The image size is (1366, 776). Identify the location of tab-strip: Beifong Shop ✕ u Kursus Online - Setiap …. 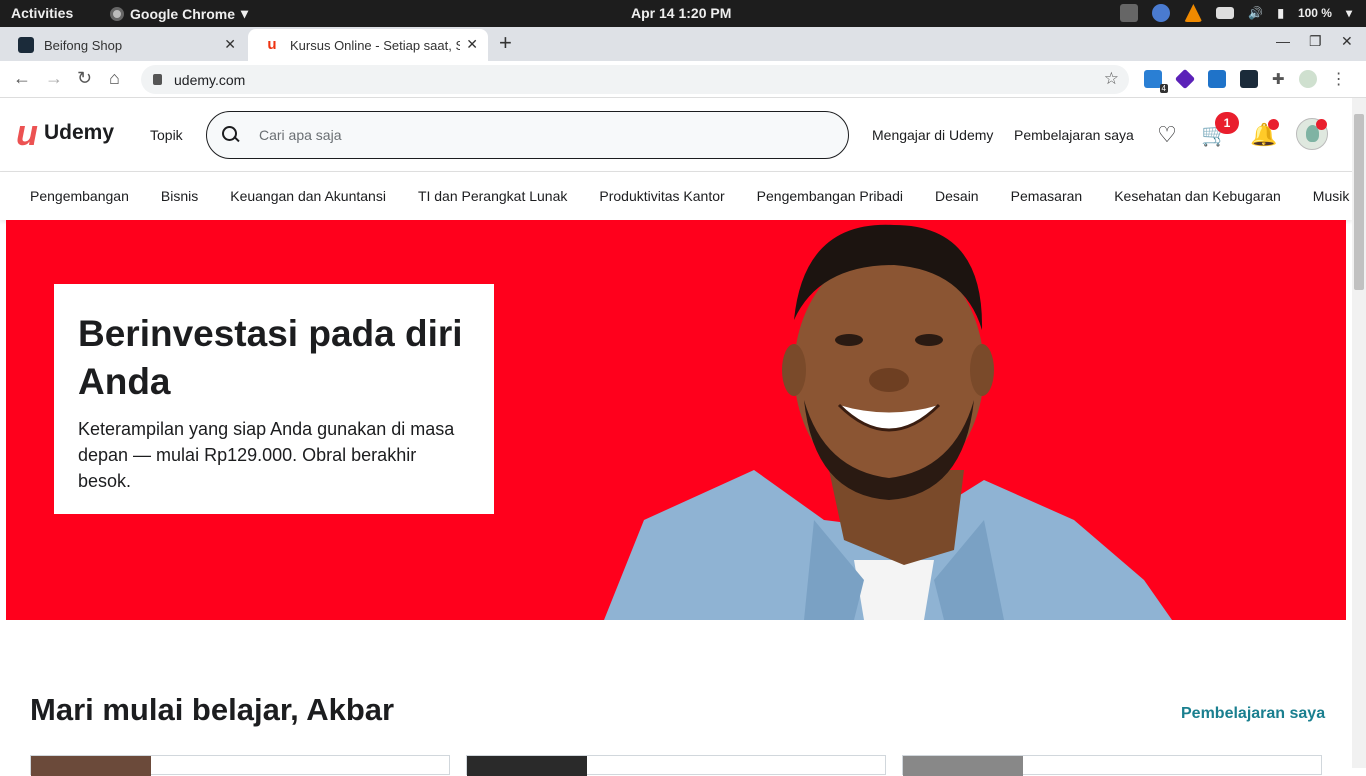
(683, 44).